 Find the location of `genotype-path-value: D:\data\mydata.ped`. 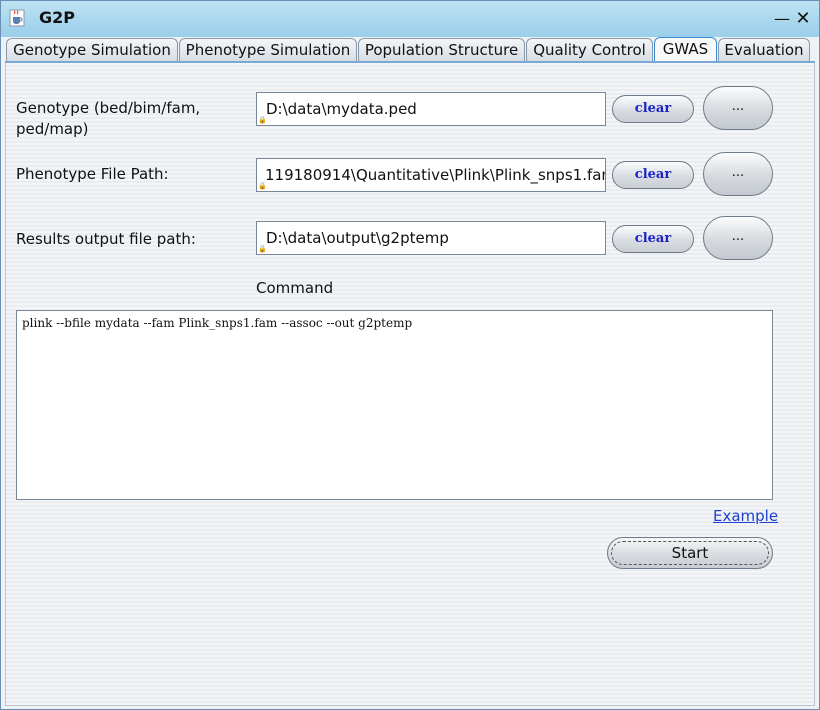

genotype-path-value: D:\data\mydata.ped is located at coordinates (341, 109).